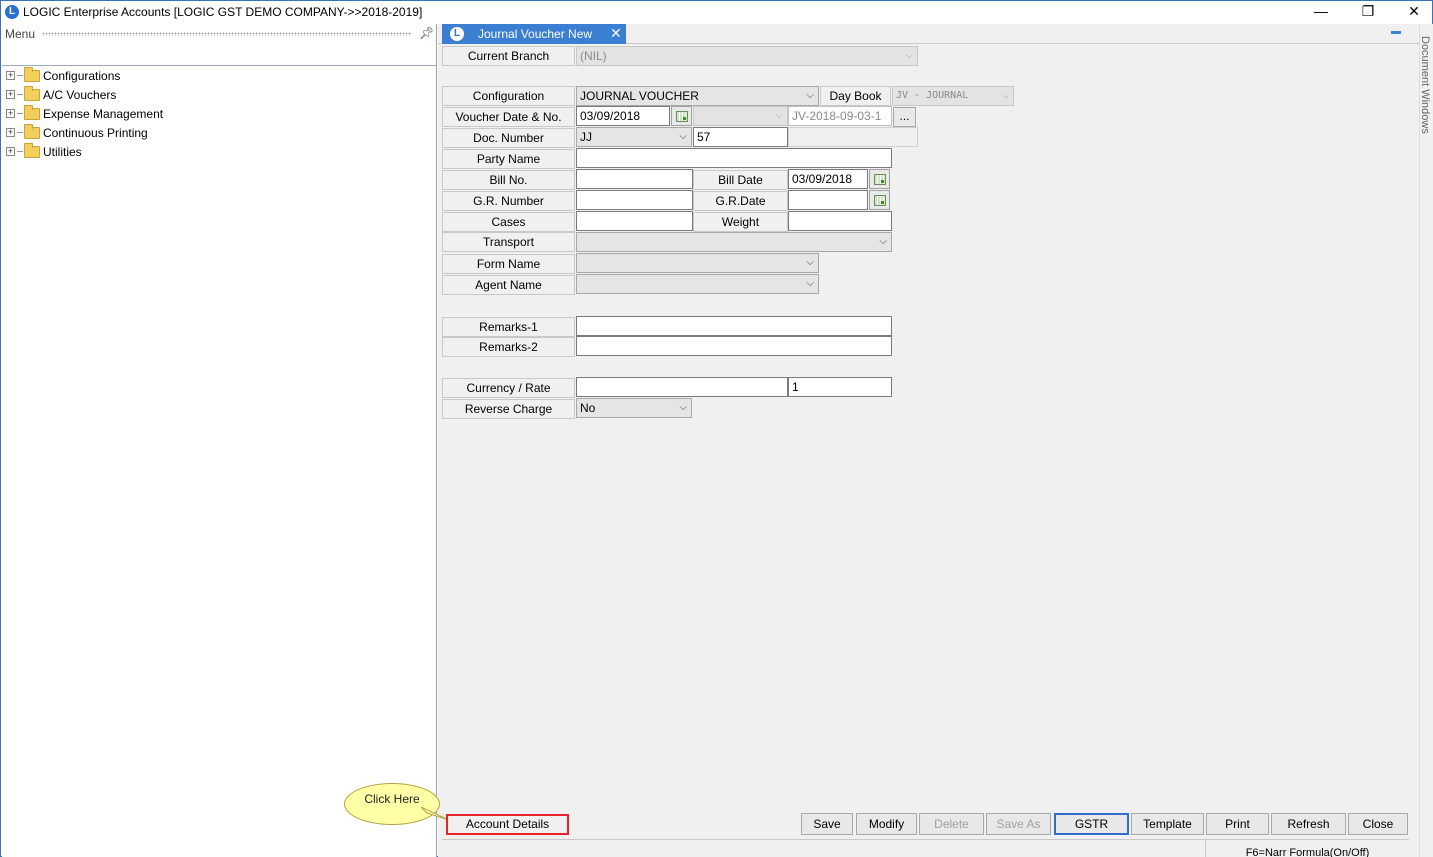 This screenshot has height=857, width=1433. I want to click on form-name-label: Form Name, so click(508, 264).